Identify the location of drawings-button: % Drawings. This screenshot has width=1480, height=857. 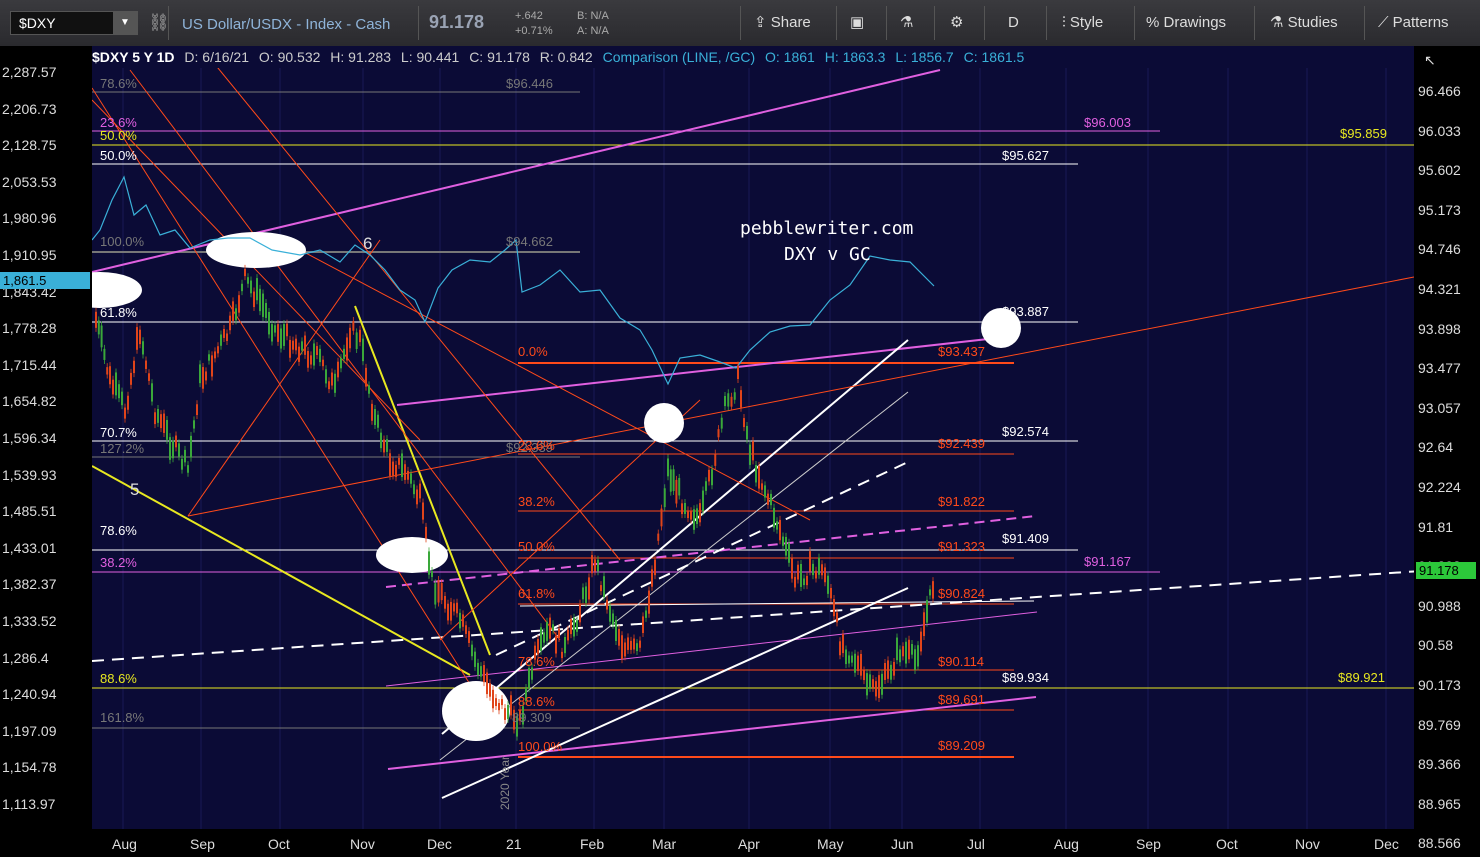
(1186, 23).